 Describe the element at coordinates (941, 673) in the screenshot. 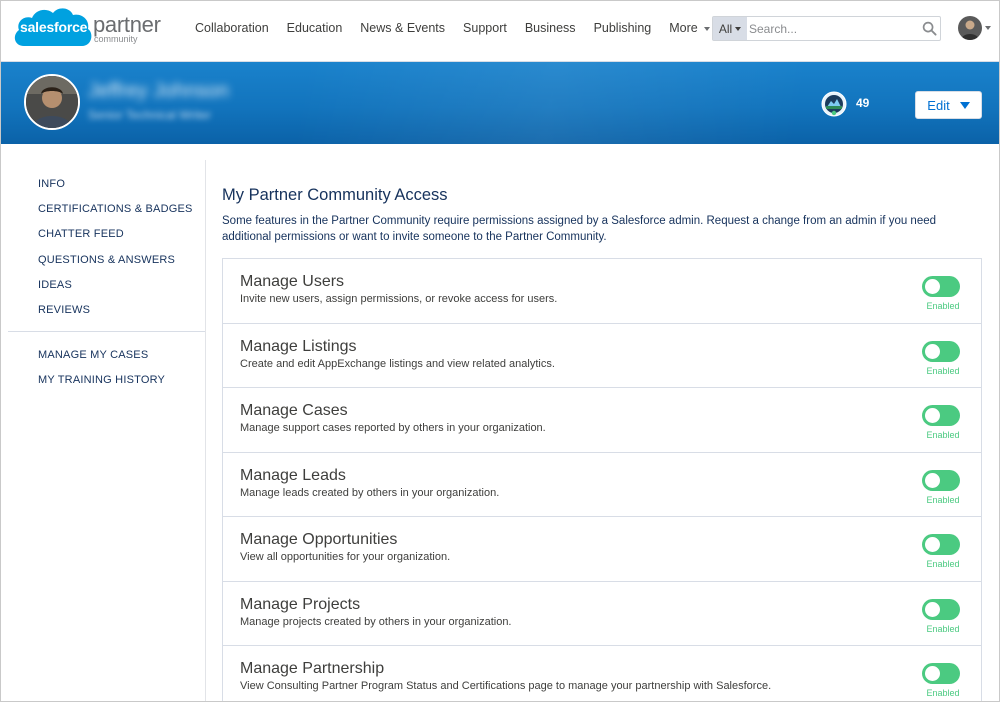

I see `permission-toggle-manage-partnership` at that location.